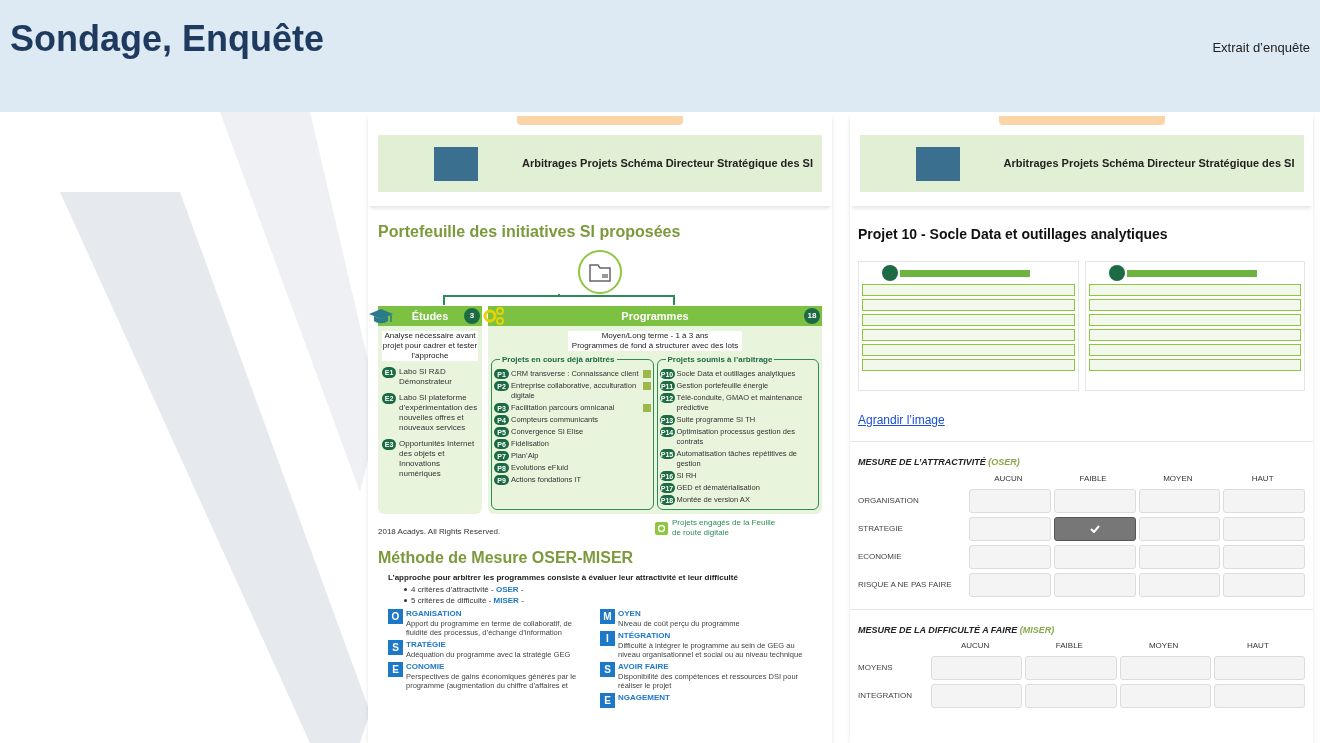 Image resolution: width=1320 pixels, height=743 pixels. What do you see at coordinates (472, 316) in the screenshot?
I see `count-badge: 3` at bounding box center [472, 316].